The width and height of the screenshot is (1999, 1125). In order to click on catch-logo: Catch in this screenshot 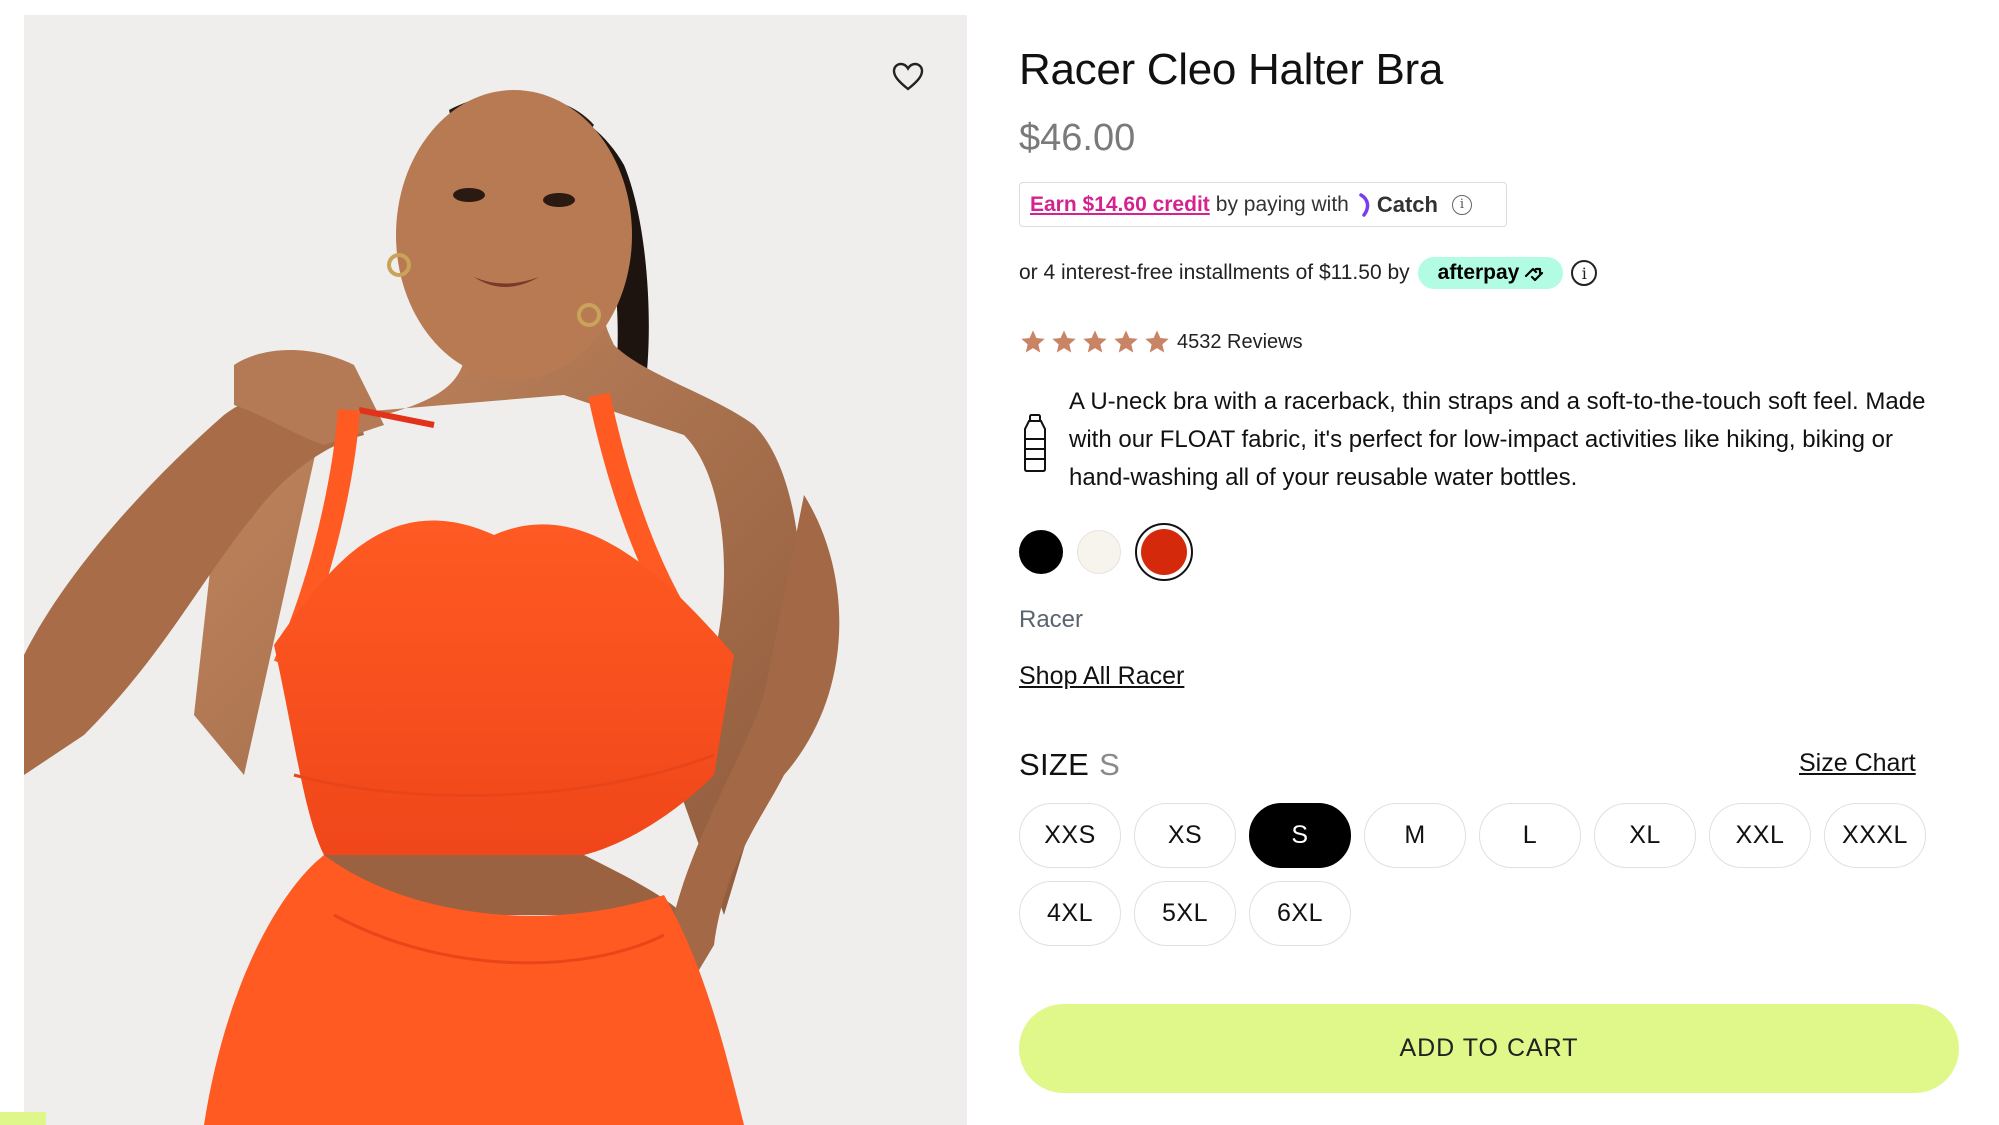, I will do `click(1398, 205)`.